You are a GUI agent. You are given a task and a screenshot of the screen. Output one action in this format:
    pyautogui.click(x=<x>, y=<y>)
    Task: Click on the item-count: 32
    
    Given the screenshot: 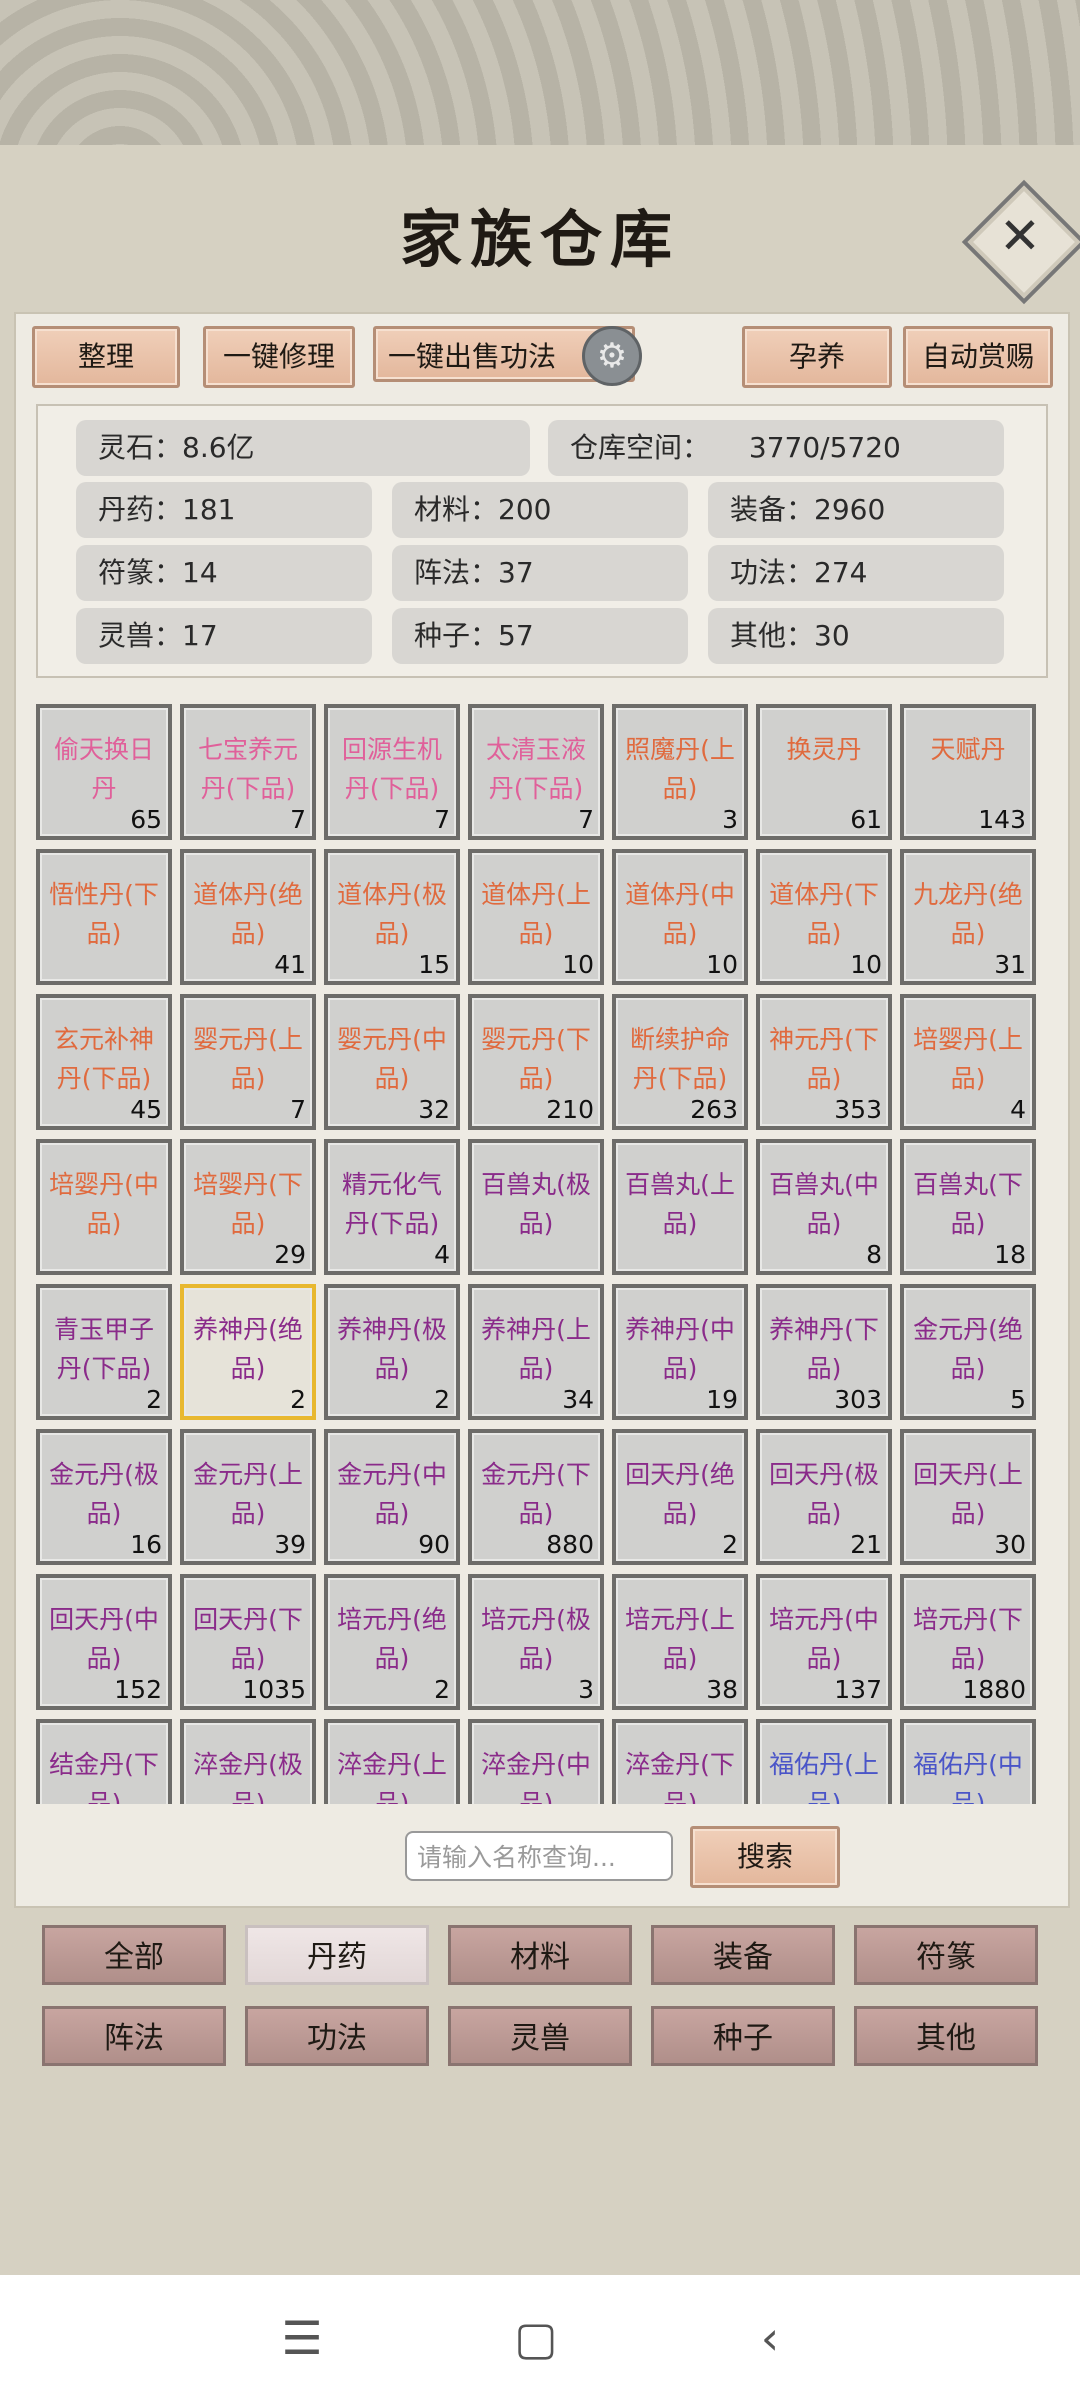 What is the action you would take?
    pyautogui.click(x=434, y=1109)
    